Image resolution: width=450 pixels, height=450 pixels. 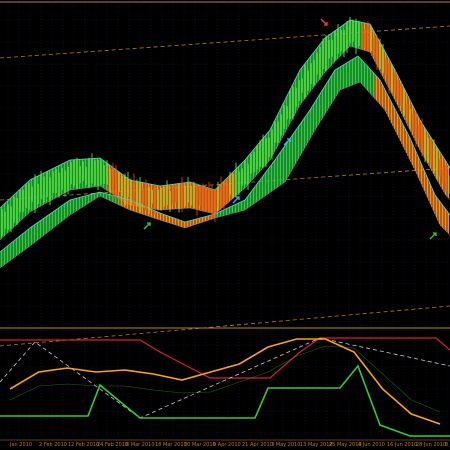 I want to click on date-label: 12 Feb 2010, so click(x=83, y=445).